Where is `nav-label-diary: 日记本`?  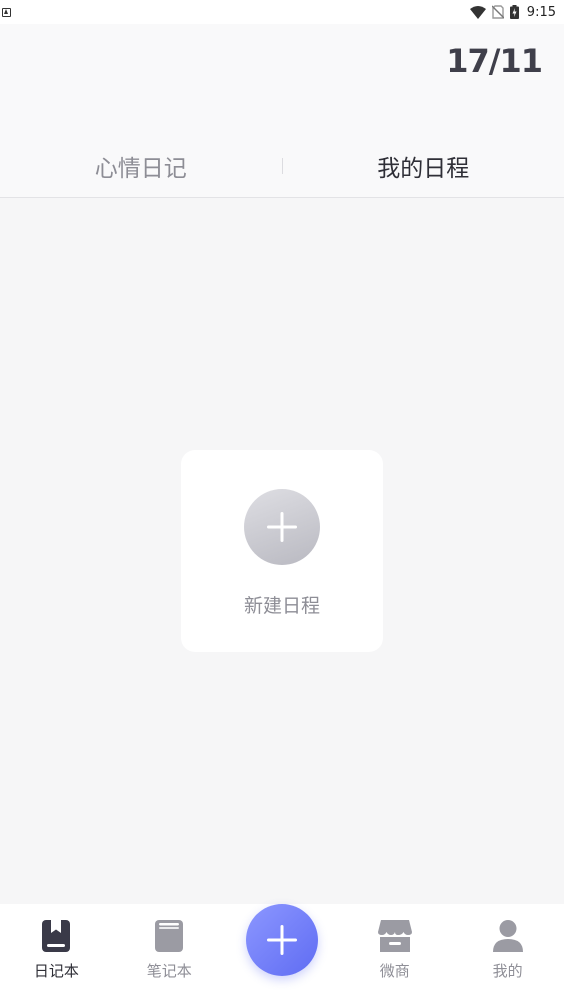
nav-label-diary: 日记本 is located at coordinates (56, 971).